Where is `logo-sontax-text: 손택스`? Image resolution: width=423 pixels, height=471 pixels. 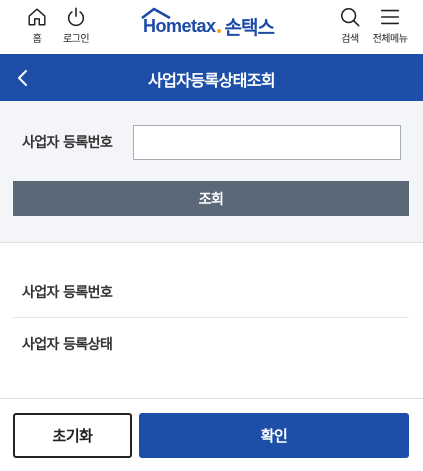
logo-sontax-text: 손택스 is located at coordinates (249, 27).